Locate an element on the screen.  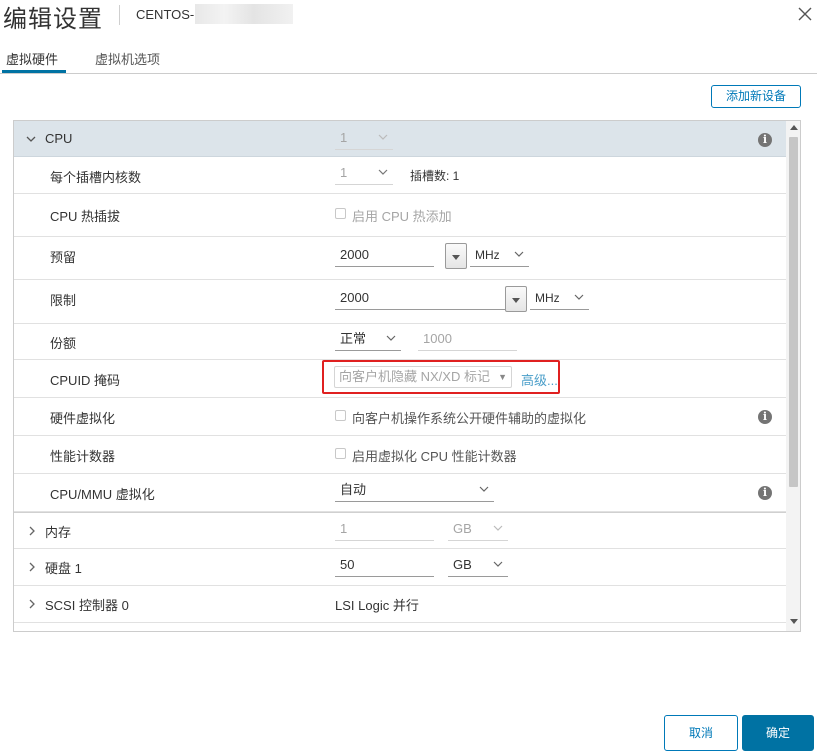
mmu-virtualization-value: 自动 is located at coordinates (353, 489).